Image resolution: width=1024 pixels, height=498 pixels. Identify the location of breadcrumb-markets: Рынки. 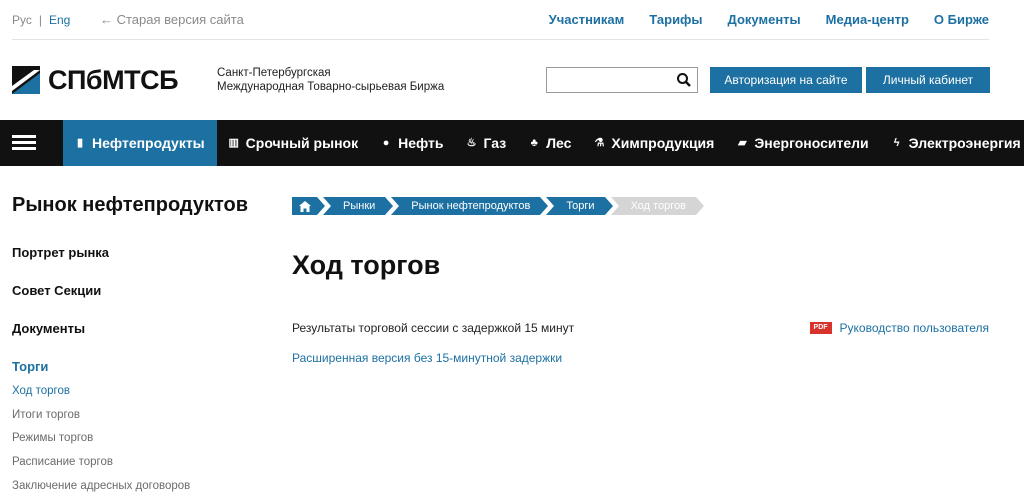
(358, 206).